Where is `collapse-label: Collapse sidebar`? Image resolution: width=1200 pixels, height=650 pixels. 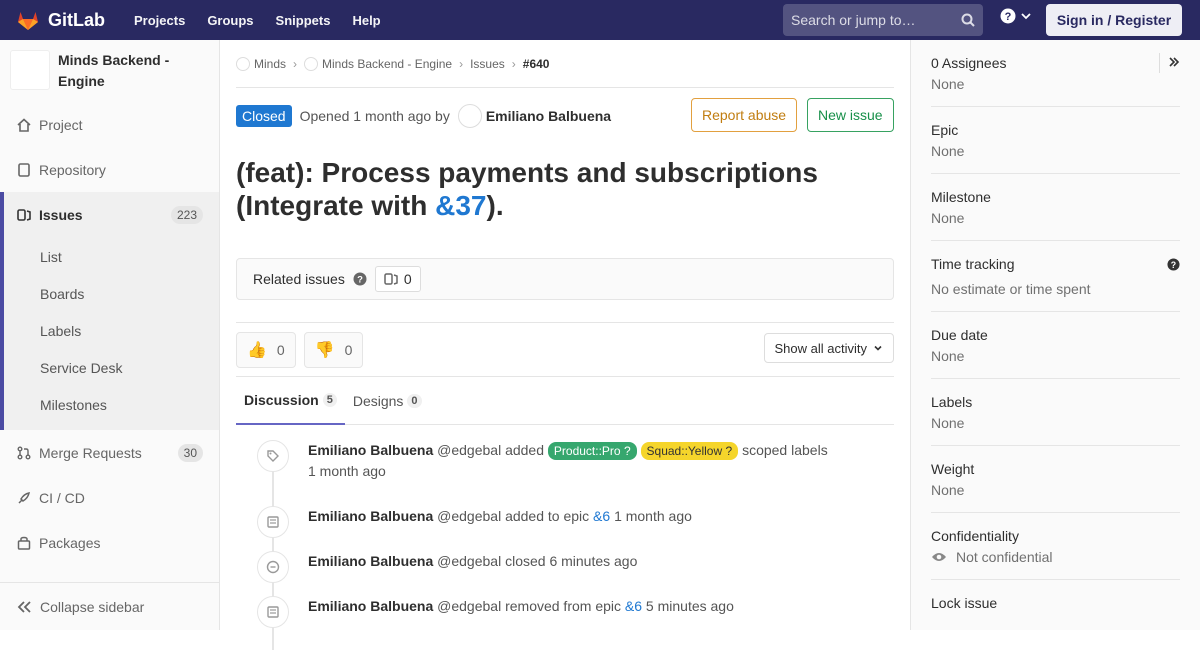
collapse-label: Collapse sidebar is located at coordinates (92, 606).